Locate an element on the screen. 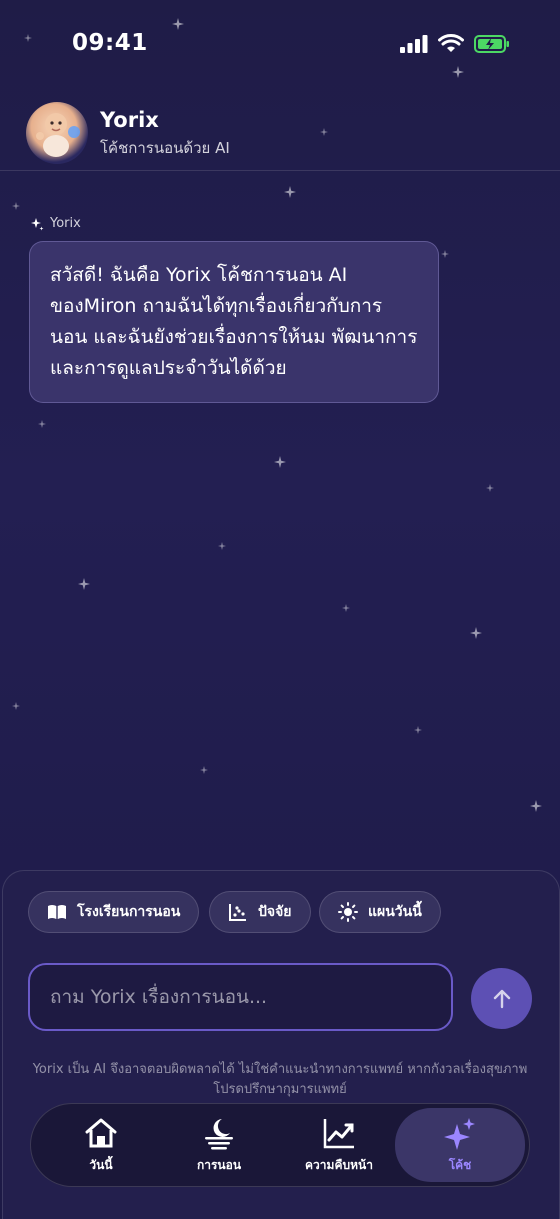 The image size is (560, 1219). chip-factors: ปัจจัย is located at coordinates (260, 912).